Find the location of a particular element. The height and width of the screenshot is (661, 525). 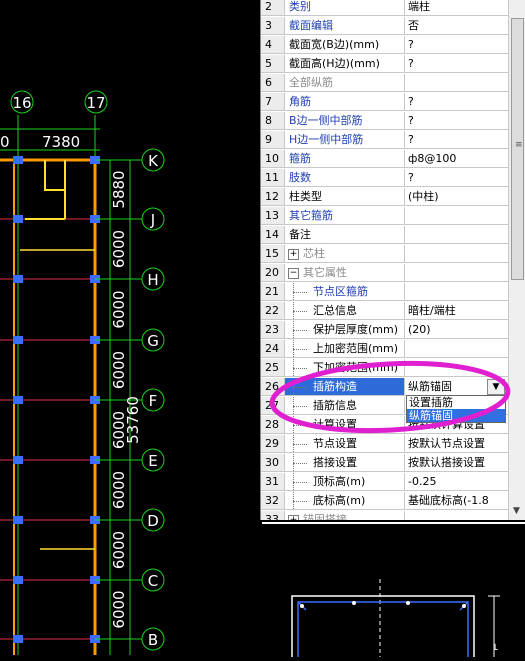

row-number: 24 is located at coordinates (273, 348).